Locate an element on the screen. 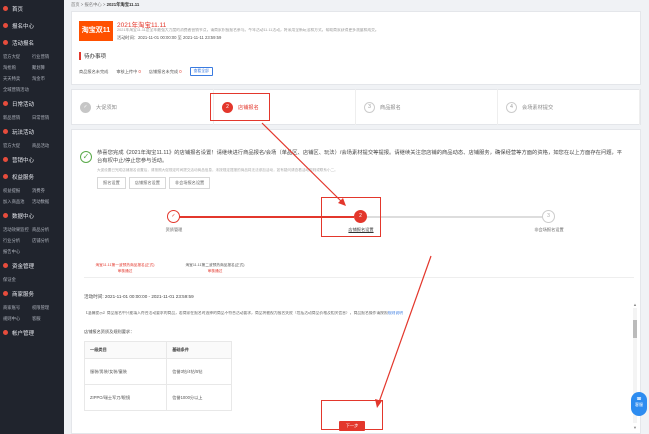 The width and height of the screenshot is (649, 434). sidebar-item: 权益提报 is located at coordinates (17, 190).